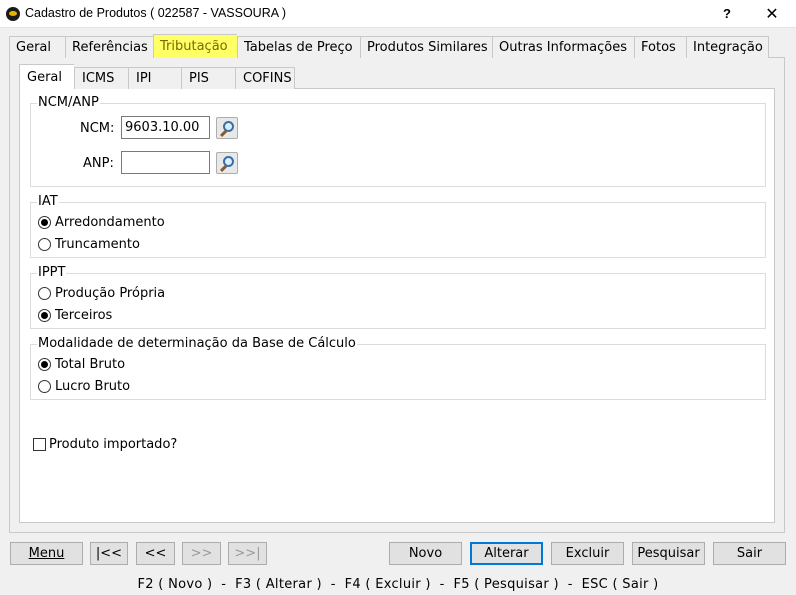 This screenshot has width=796, height=595. I want to click on tab-geral: Geral, so click(37, 47).